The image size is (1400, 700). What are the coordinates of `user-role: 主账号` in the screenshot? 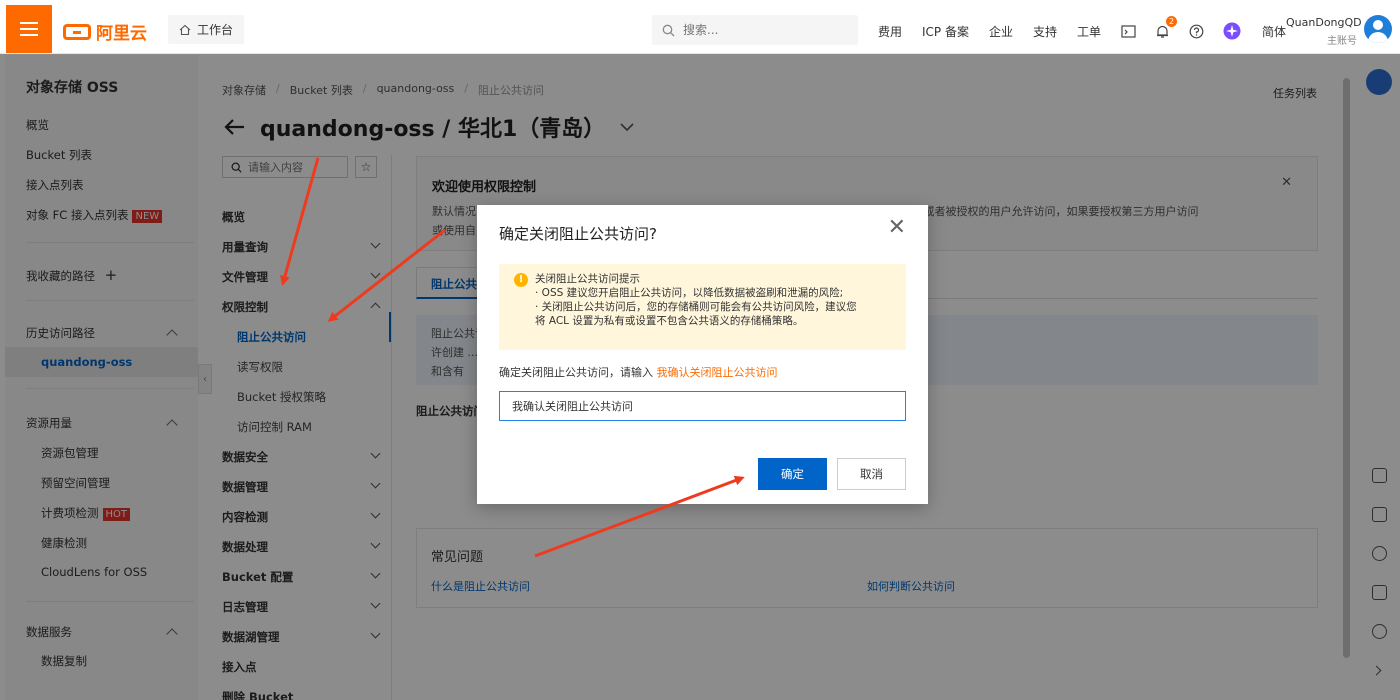 It's located at (1342, 41).